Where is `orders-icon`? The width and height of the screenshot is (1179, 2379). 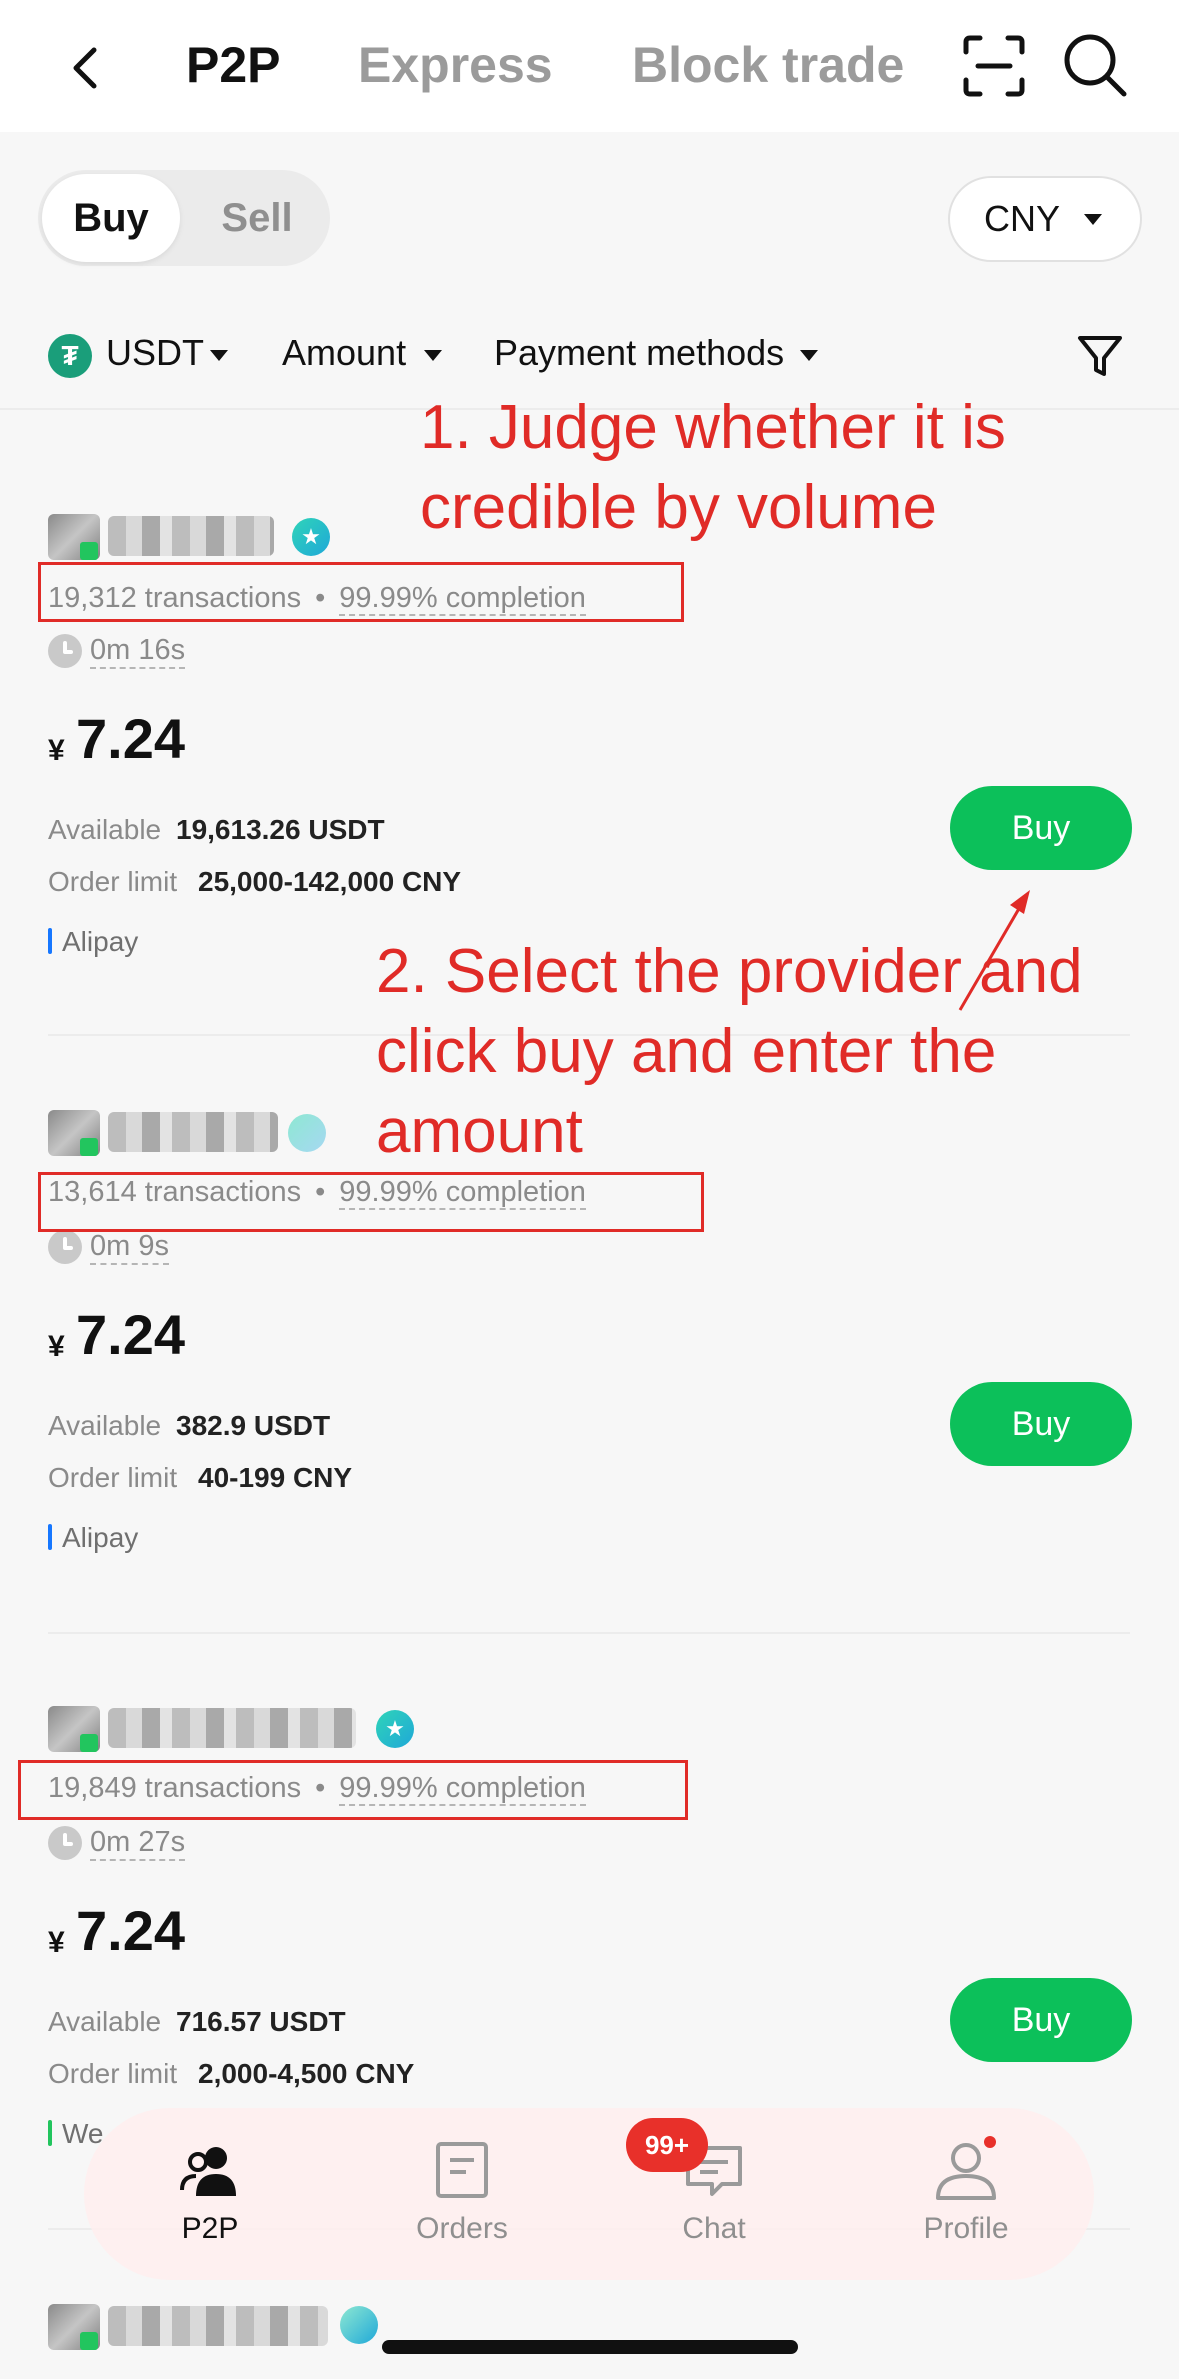 orders-icon is located at coordinates (462, 2170).